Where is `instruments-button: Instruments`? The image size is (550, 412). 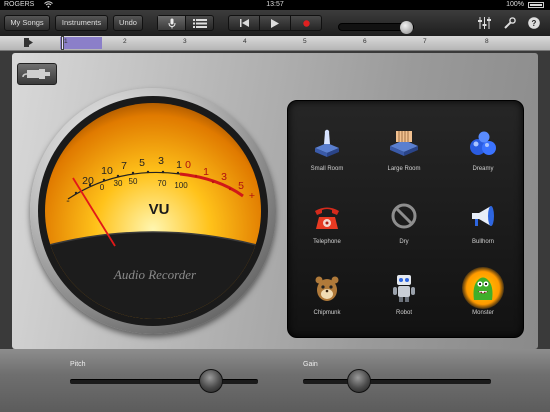 instruments-button: Instruments is located at coordinates (81, 23).